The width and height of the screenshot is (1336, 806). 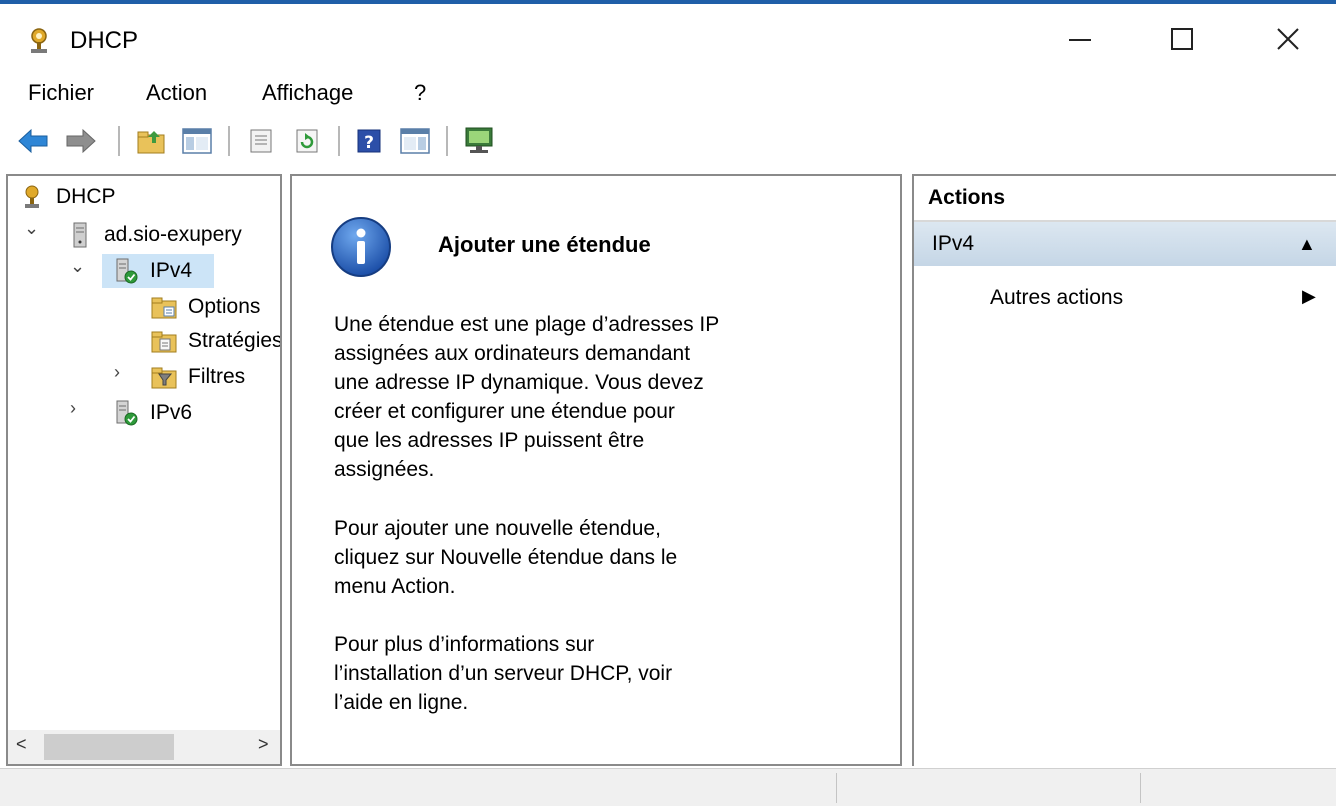 What do you see at coordinates (401, 702) in the screenshot?
I see `text-line: l’aide en ligne.` at bounding box center [401, 702].